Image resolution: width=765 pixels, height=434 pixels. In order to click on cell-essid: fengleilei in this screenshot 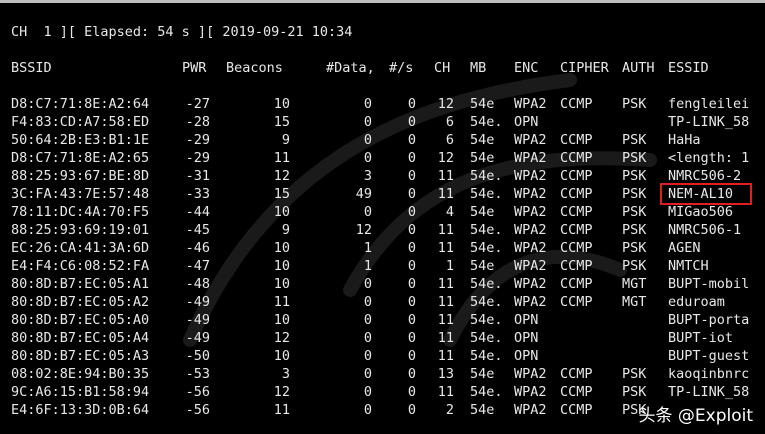, I will do `click(709, 104)`.